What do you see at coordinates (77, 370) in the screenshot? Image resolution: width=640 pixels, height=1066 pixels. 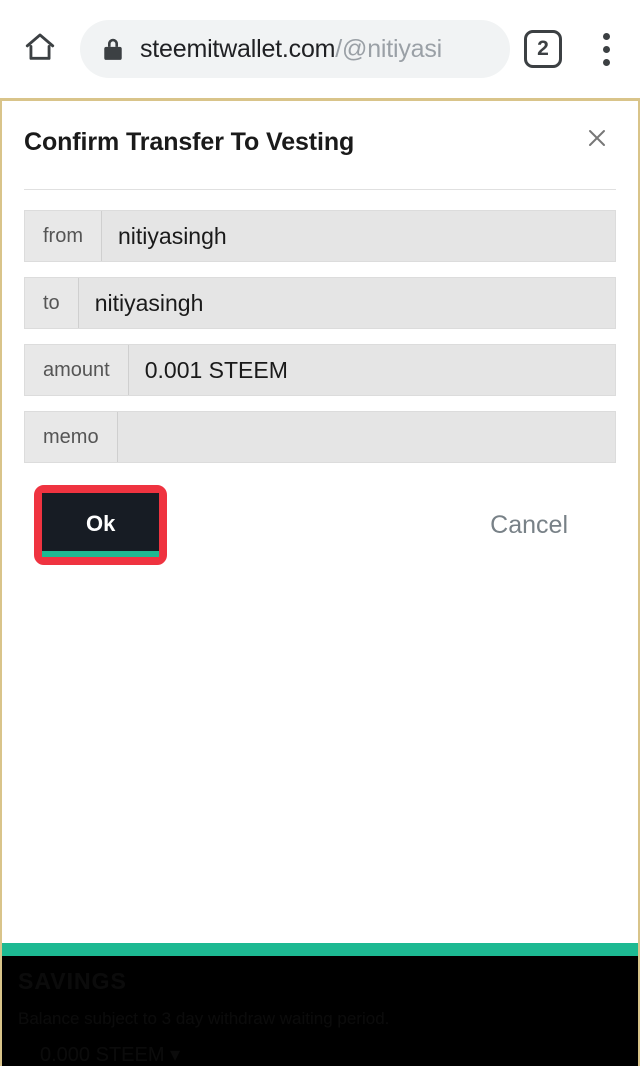 I see `field-label-amount: amount` at bounding box center [77, 370].